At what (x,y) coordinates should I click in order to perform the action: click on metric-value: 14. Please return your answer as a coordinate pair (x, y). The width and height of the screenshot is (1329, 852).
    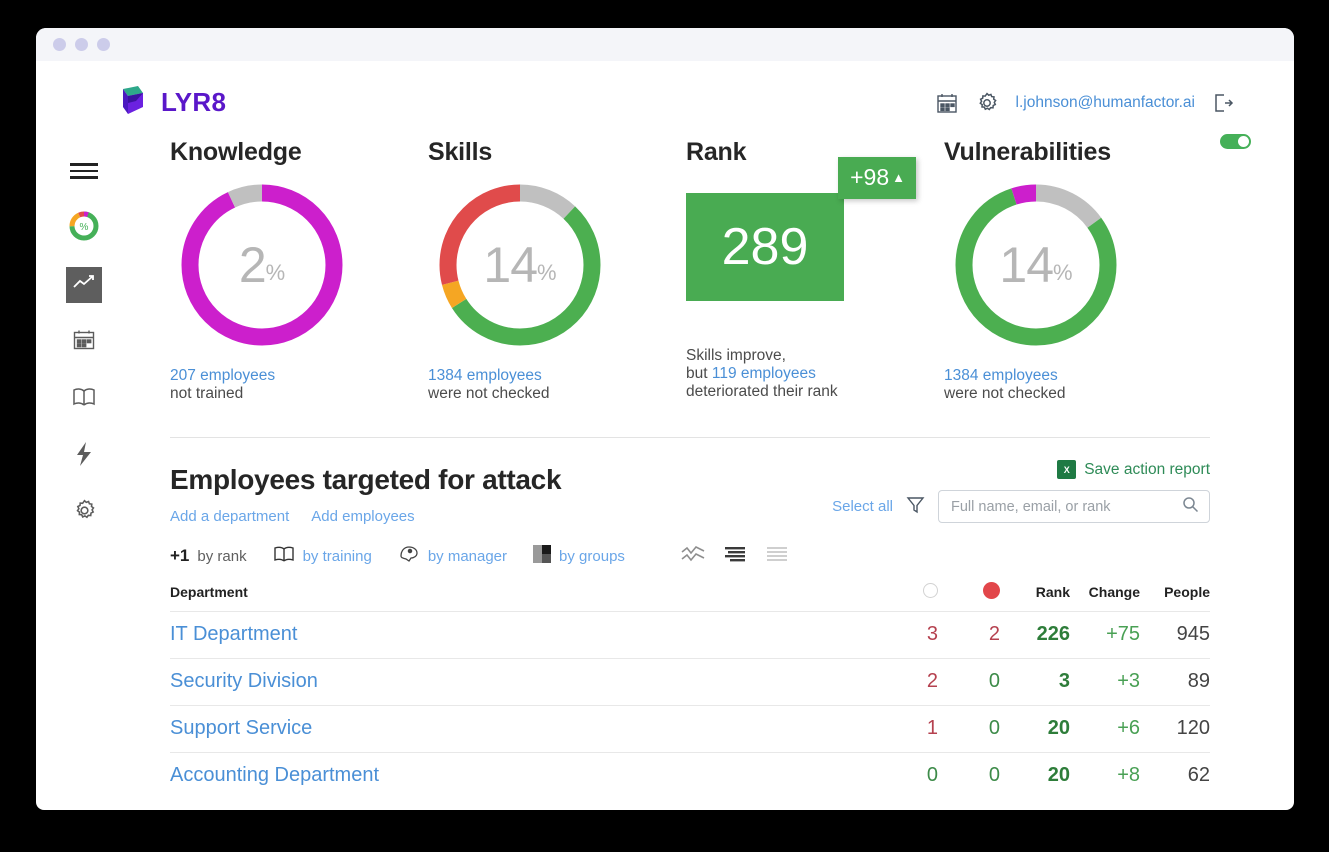
    Looking at the image, I should click on (1026, 265).